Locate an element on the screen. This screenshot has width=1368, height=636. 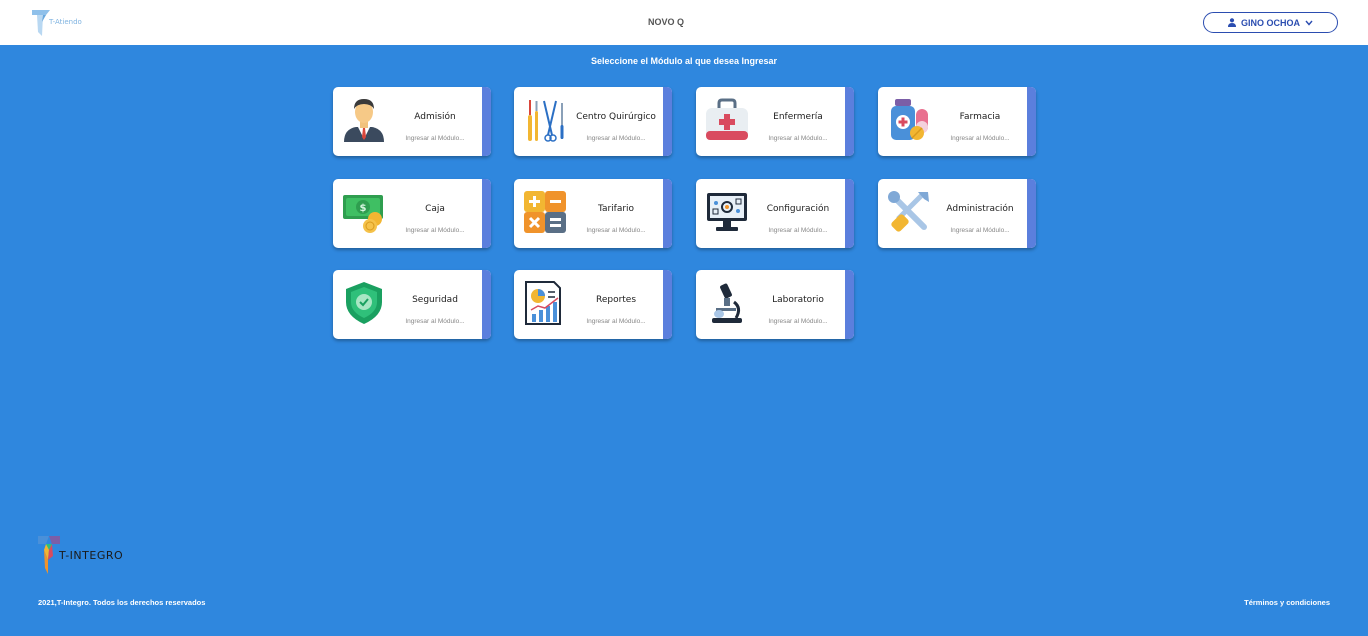
computer-settings-icon is located at coordinates (727, 212).